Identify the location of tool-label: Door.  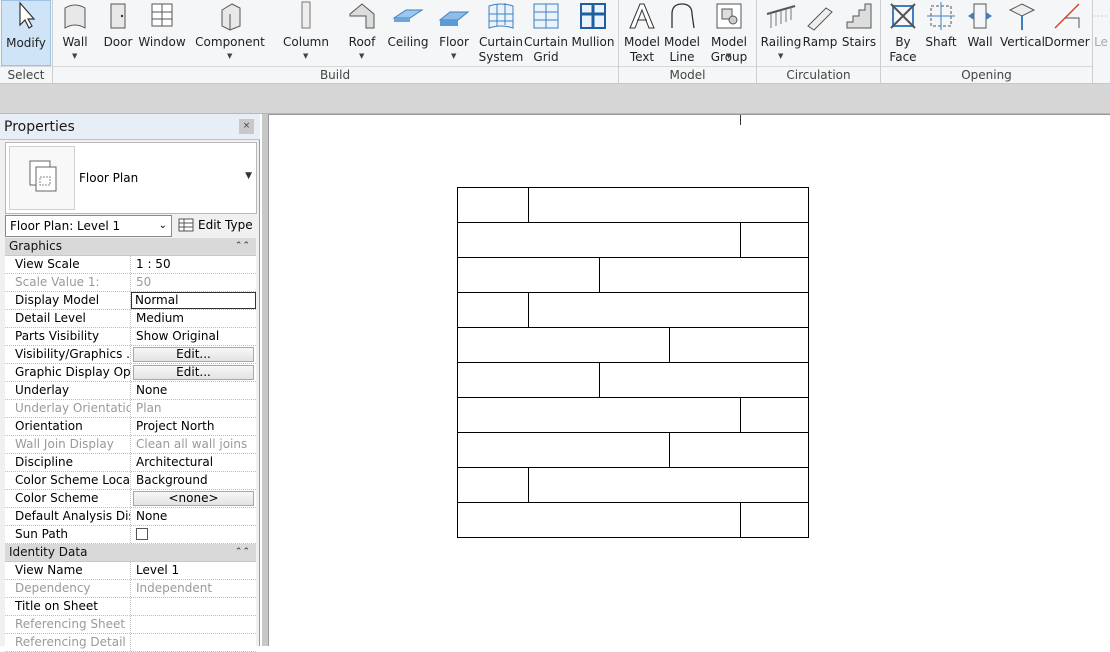
(118, 42).